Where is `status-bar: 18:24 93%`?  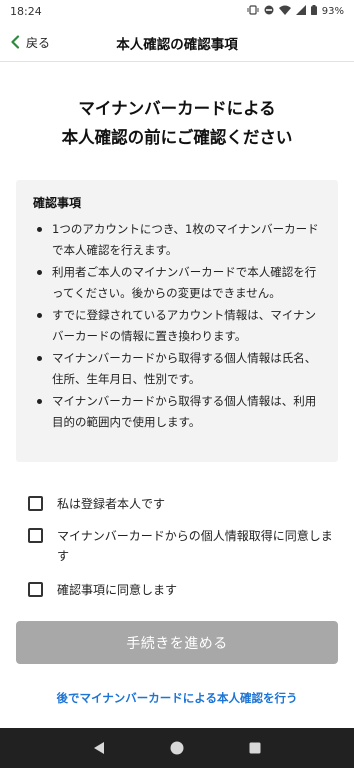 status-bar: 18:24 93% is located at coordinates (177, 11).